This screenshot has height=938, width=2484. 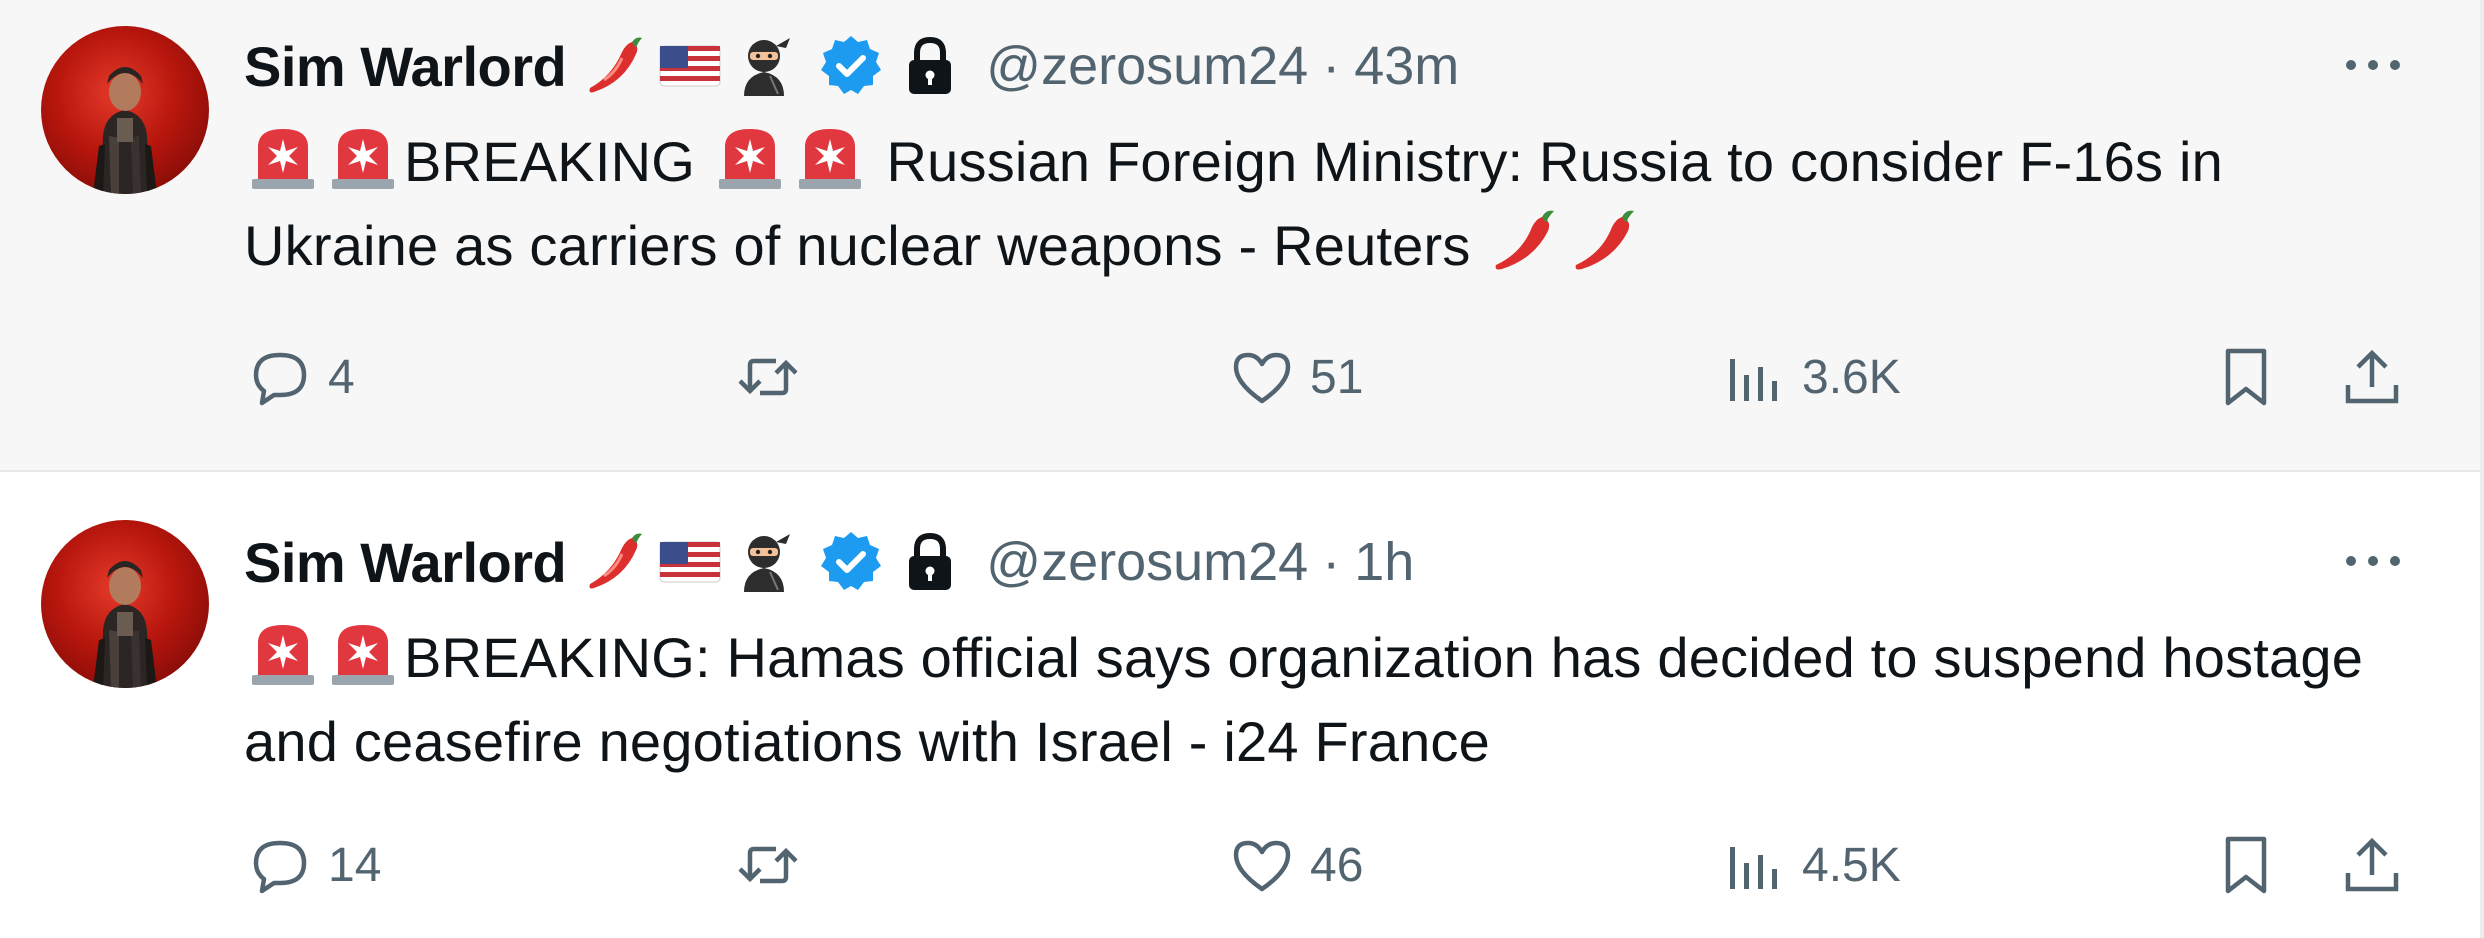 What do you see at coordinates (550, 161) in the screenshot?
I see `tweet-text-segment: BREAKING` at bounding box center [550, 161].